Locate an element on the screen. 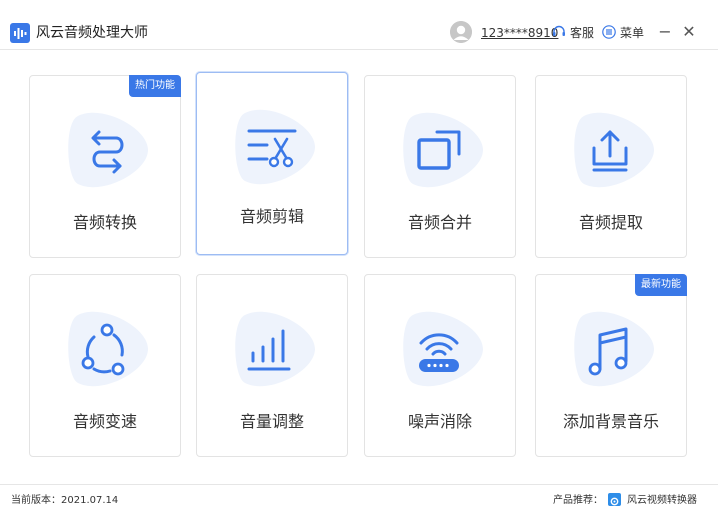 The width and height of the screenshot is (718, 521). minimize-button: − is located at coordinates (665, 32).